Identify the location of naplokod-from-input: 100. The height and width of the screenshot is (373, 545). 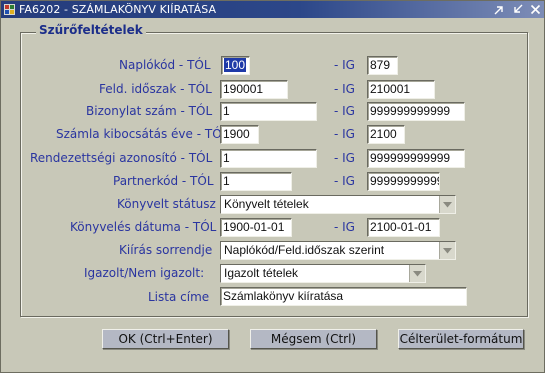
(235, 65).